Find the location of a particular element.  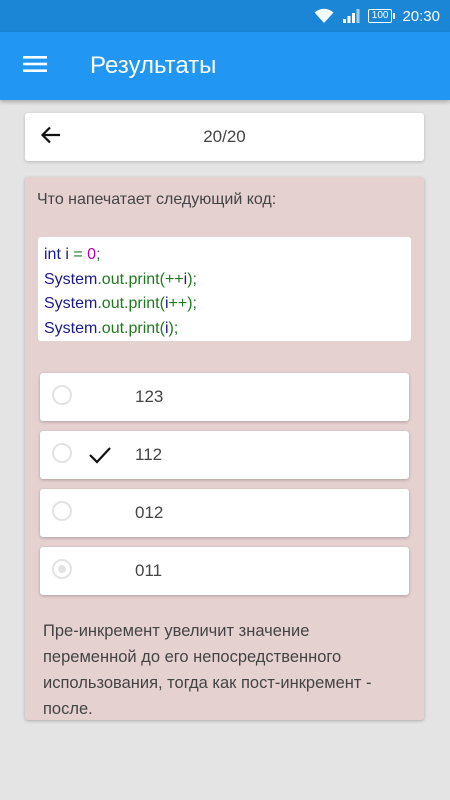

progress-card: 20/20 is located at coordinates (224, 137).